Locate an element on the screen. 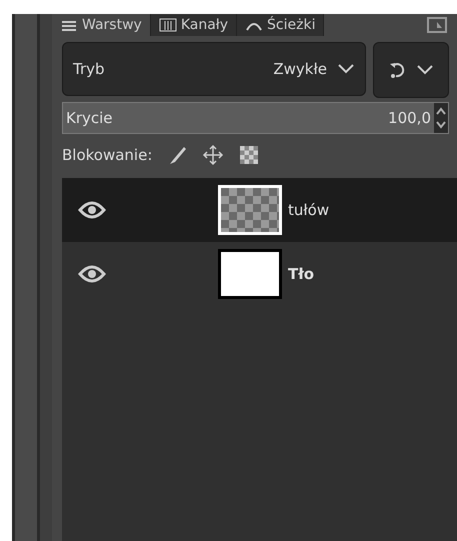  layer-row: Tło is located at coordinates (259, 274).